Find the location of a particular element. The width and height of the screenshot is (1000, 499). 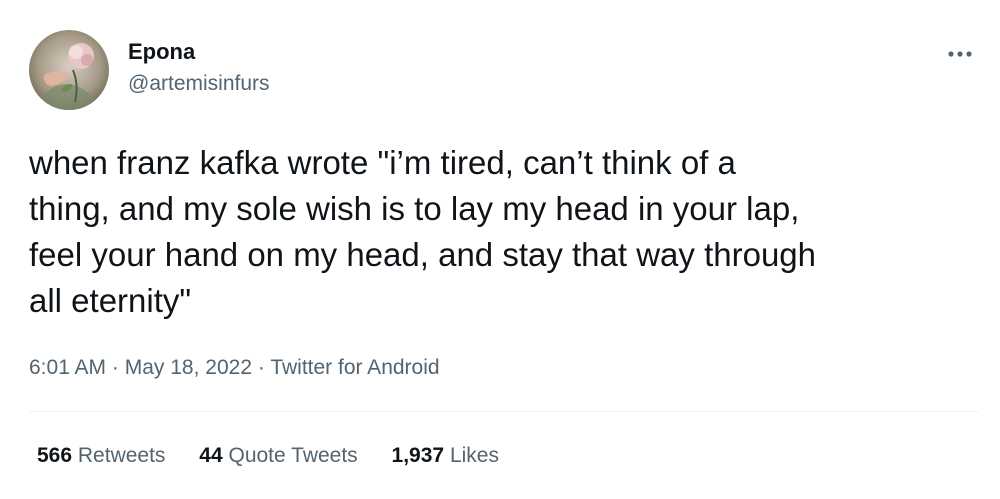

retweets-stat: 566 Retweets is located at coordinates (101, 456).